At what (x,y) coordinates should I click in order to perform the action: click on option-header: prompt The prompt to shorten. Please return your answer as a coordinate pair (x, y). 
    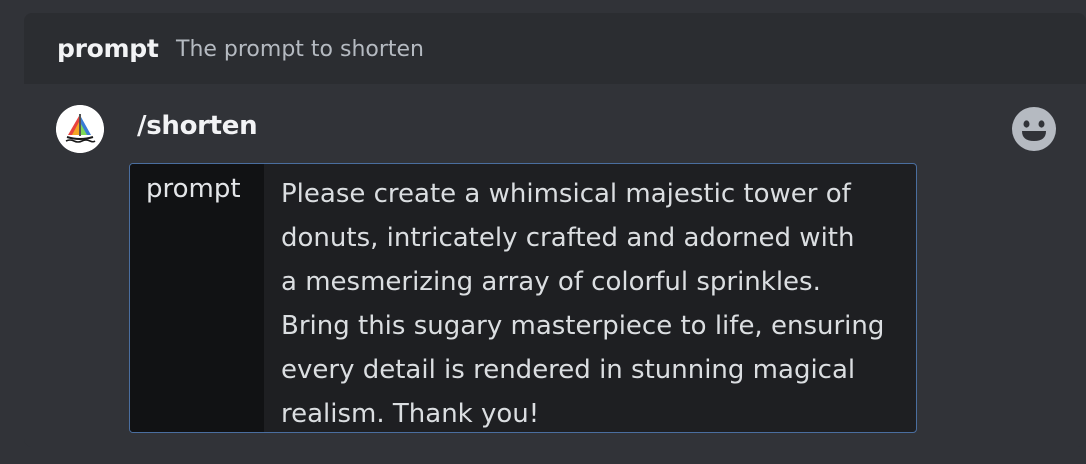
    Looking at the image, I should click on (555, 48).